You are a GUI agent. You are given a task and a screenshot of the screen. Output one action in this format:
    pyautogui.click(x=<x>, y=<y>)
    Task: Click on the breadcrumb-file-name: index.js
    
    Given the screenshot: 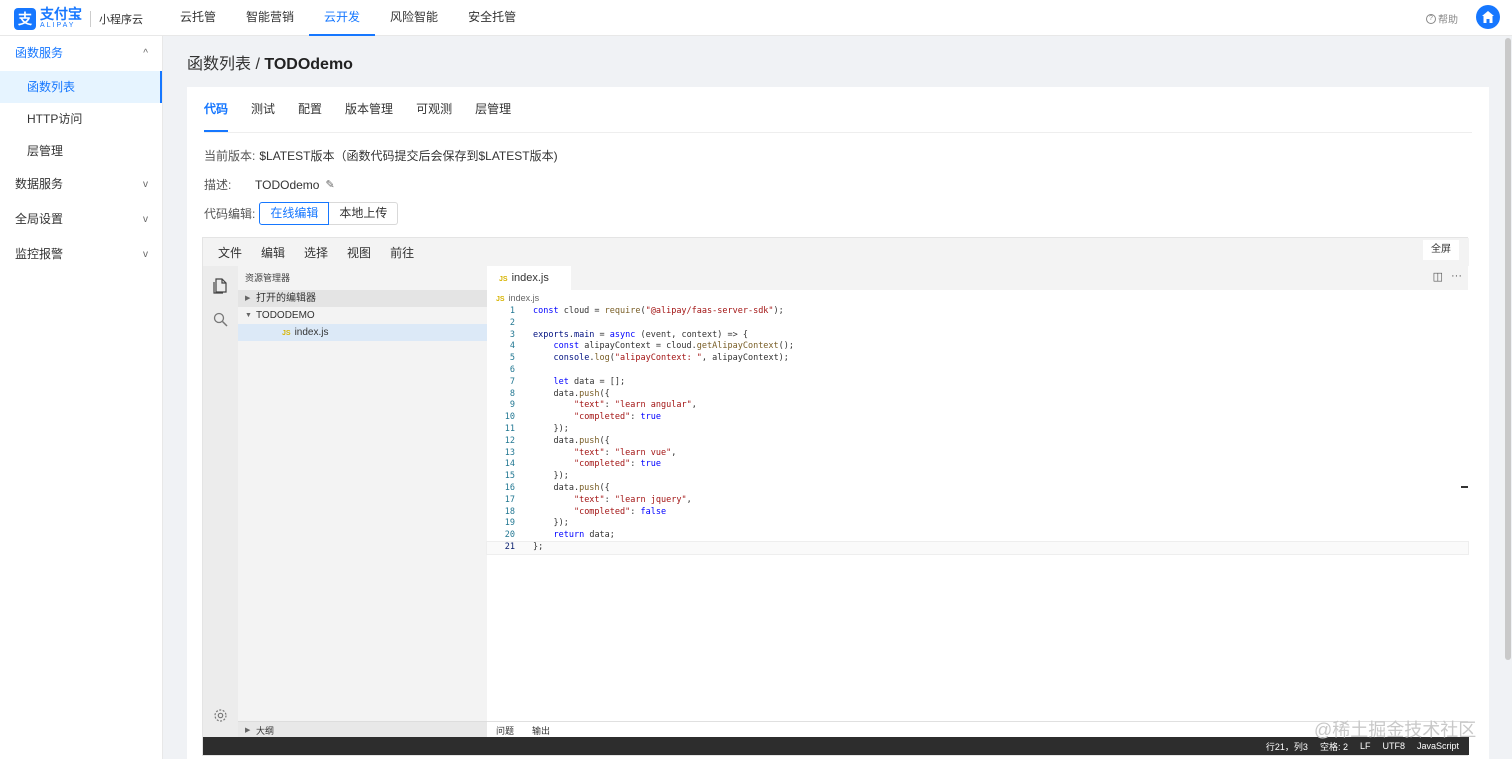 What is the action you would take?
    pyautogui.click(x=524, y=298)
    